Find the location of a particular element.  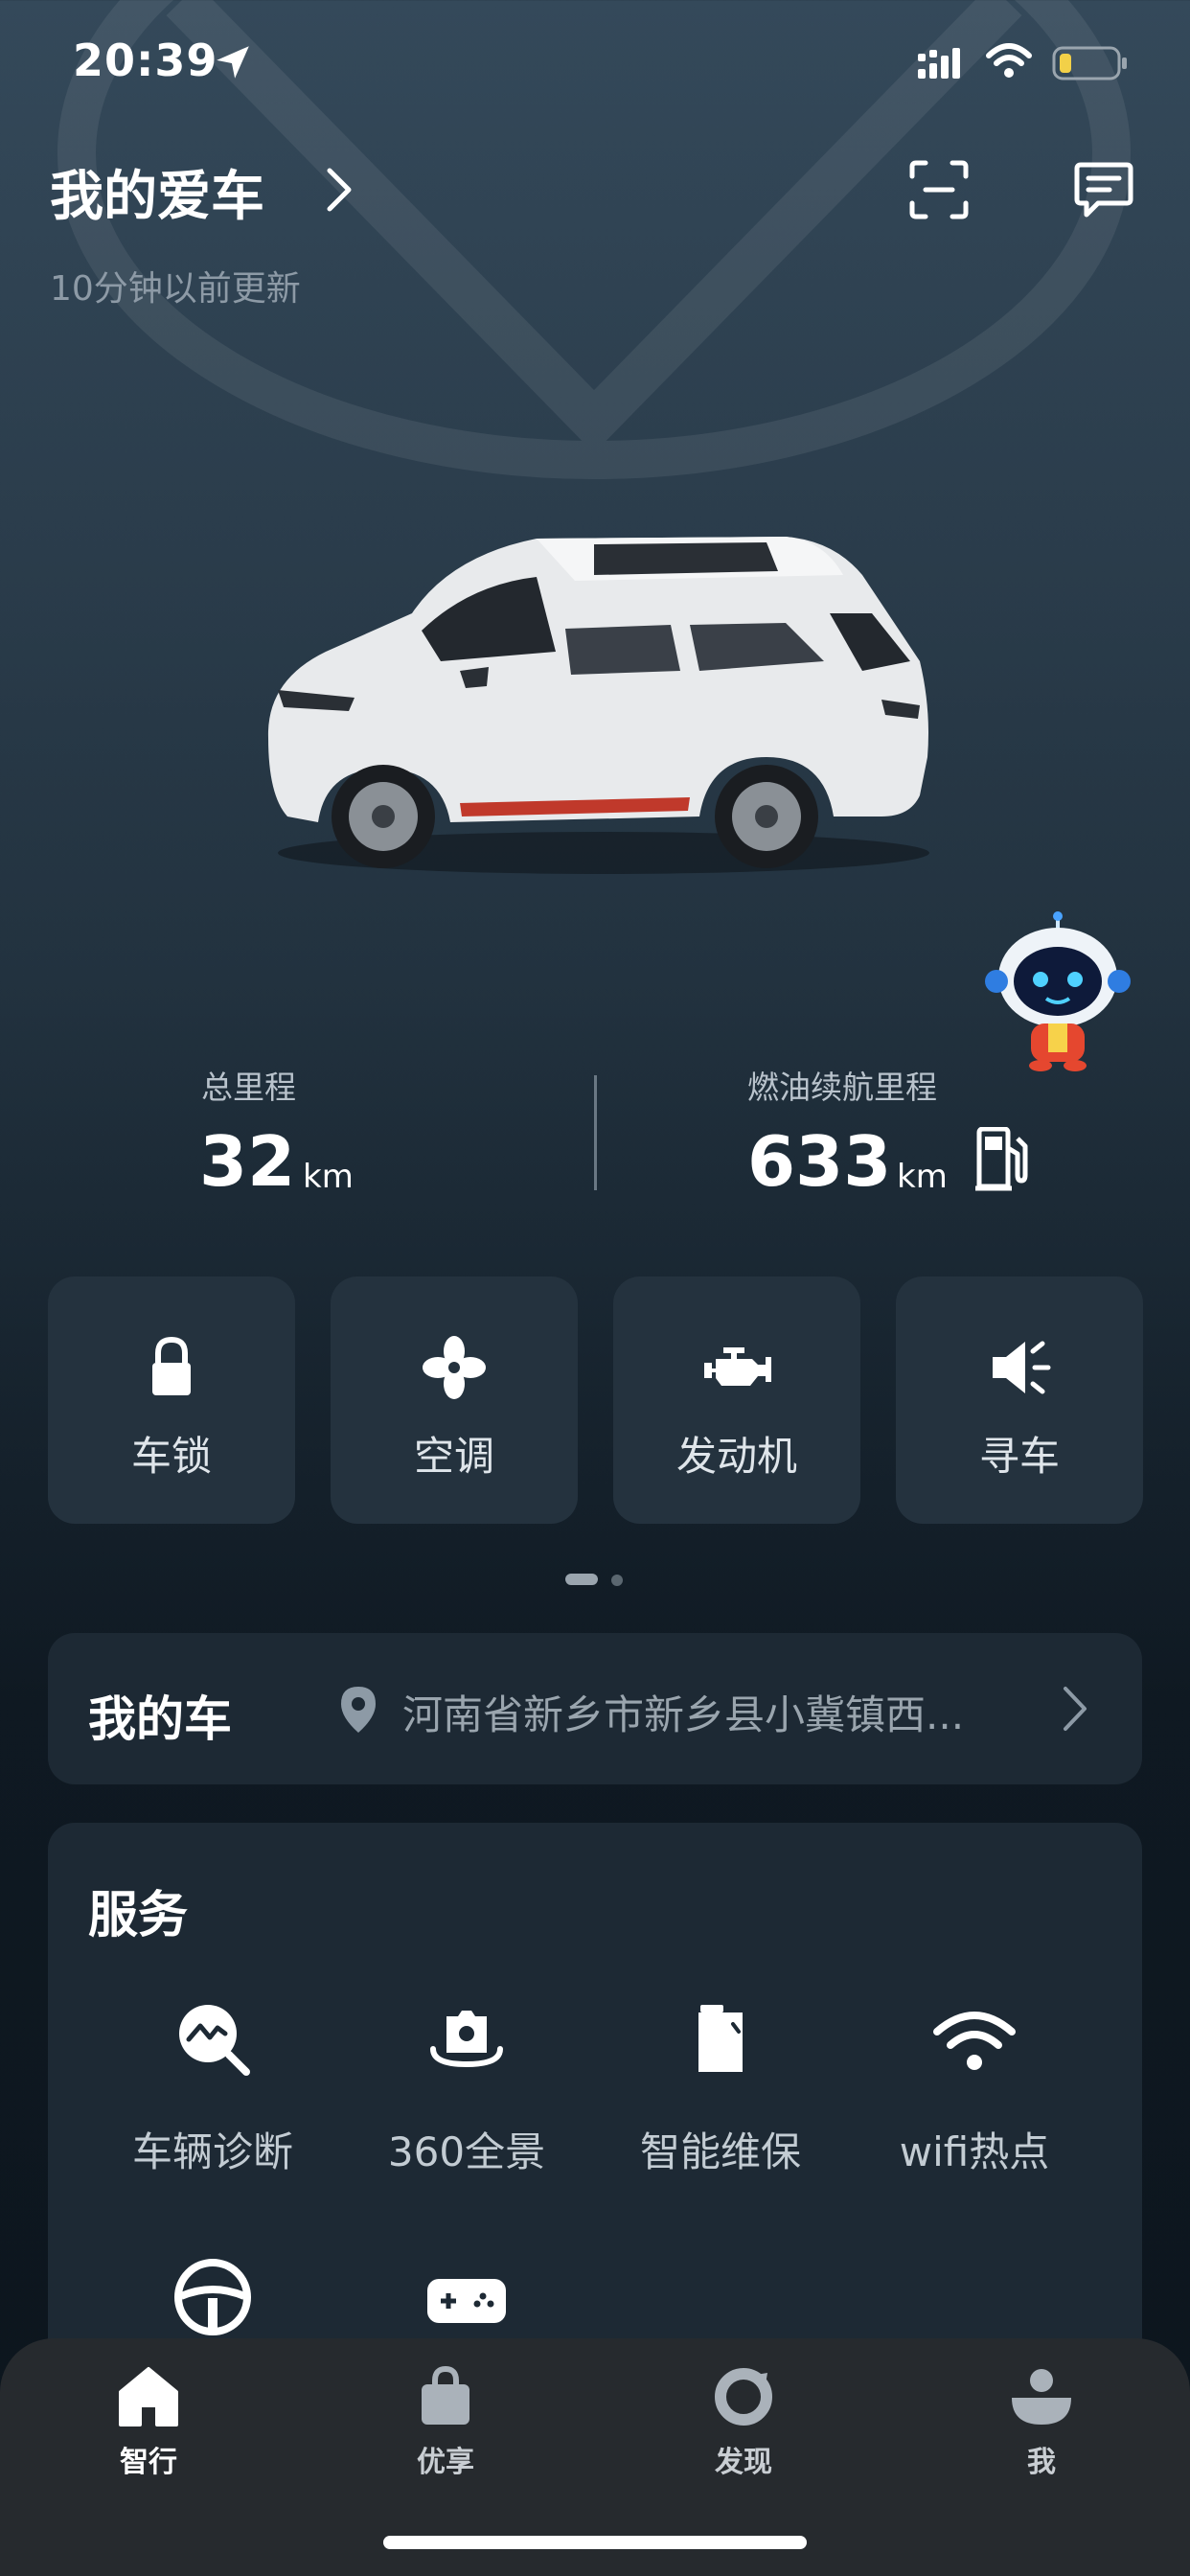

service-label: wifi热点 is located at coordinates (975, 2151).